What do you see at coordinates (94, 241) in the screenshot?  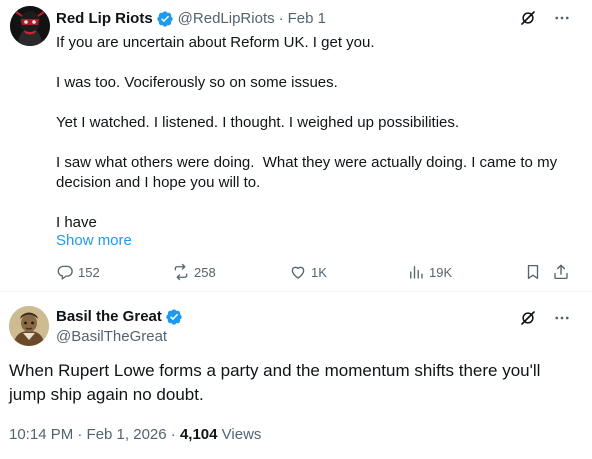 I see `show-more-link: Show more` at bounding box center [94, 241].